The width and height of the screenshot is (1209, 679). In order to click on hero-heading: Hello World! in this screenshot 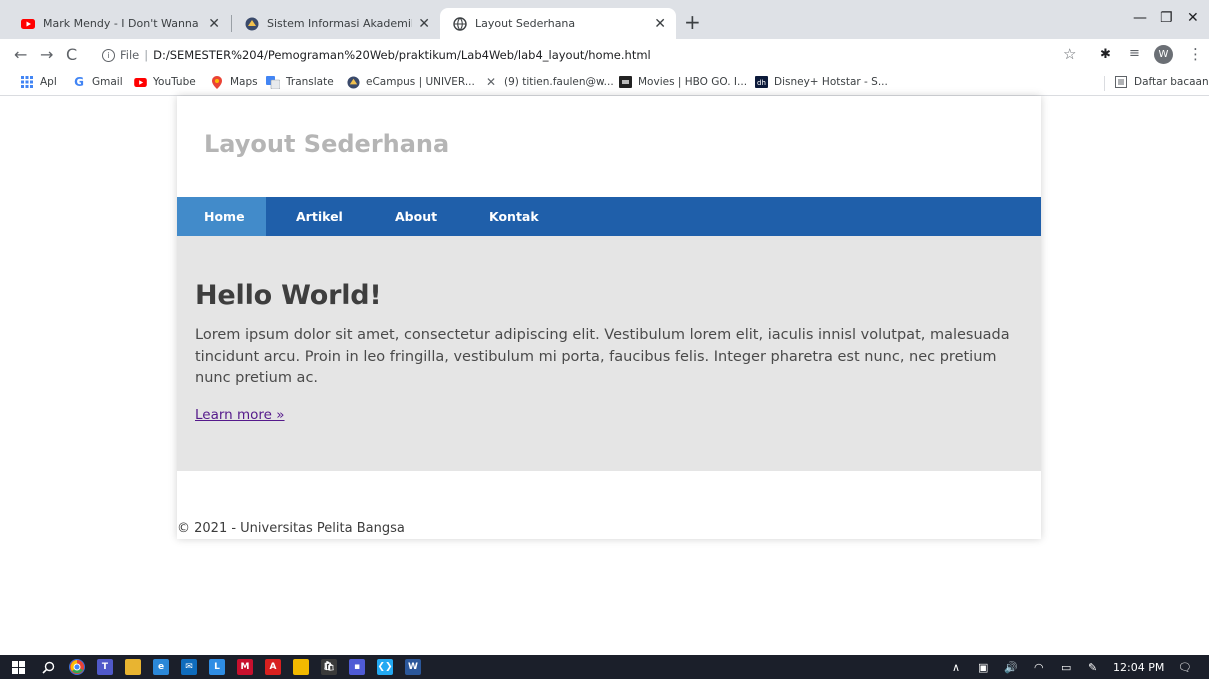, I will do `click(288, 295)`.